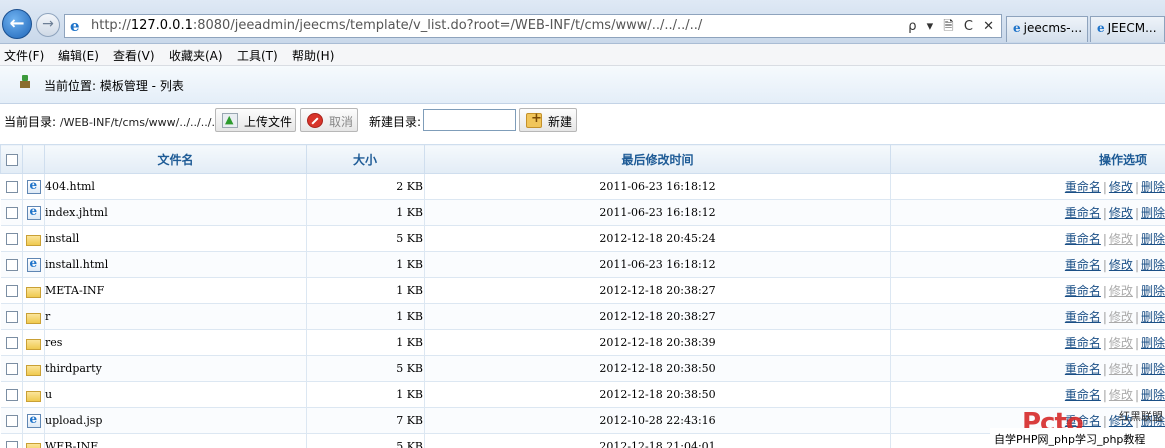 The image size is (1165, 448). What do you see at coordinates (365, 290) in the screenshot?
I see `file-size: 1 KB` at bounding box center [365, 290].